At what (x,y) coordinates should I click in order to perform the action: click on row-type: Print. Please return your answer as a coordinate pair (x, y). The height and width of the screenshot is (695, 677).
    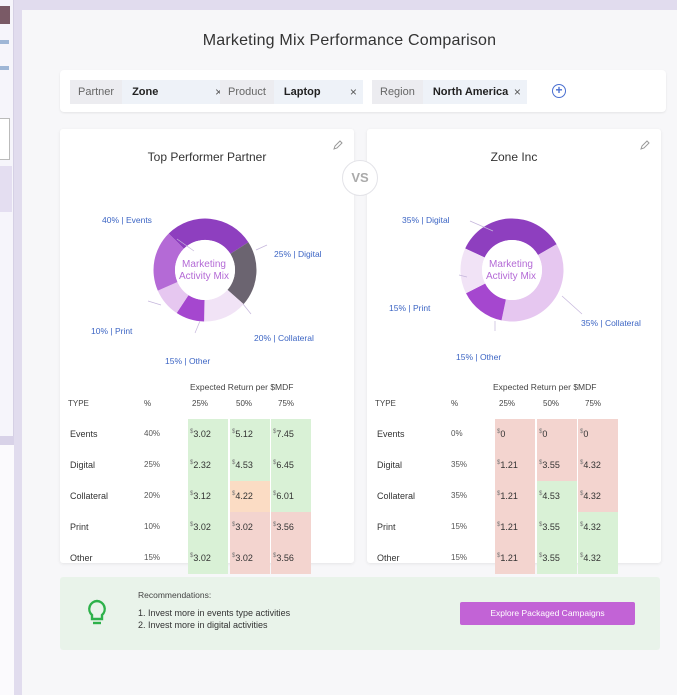
    Looking at the image, I should click on (79, 527).